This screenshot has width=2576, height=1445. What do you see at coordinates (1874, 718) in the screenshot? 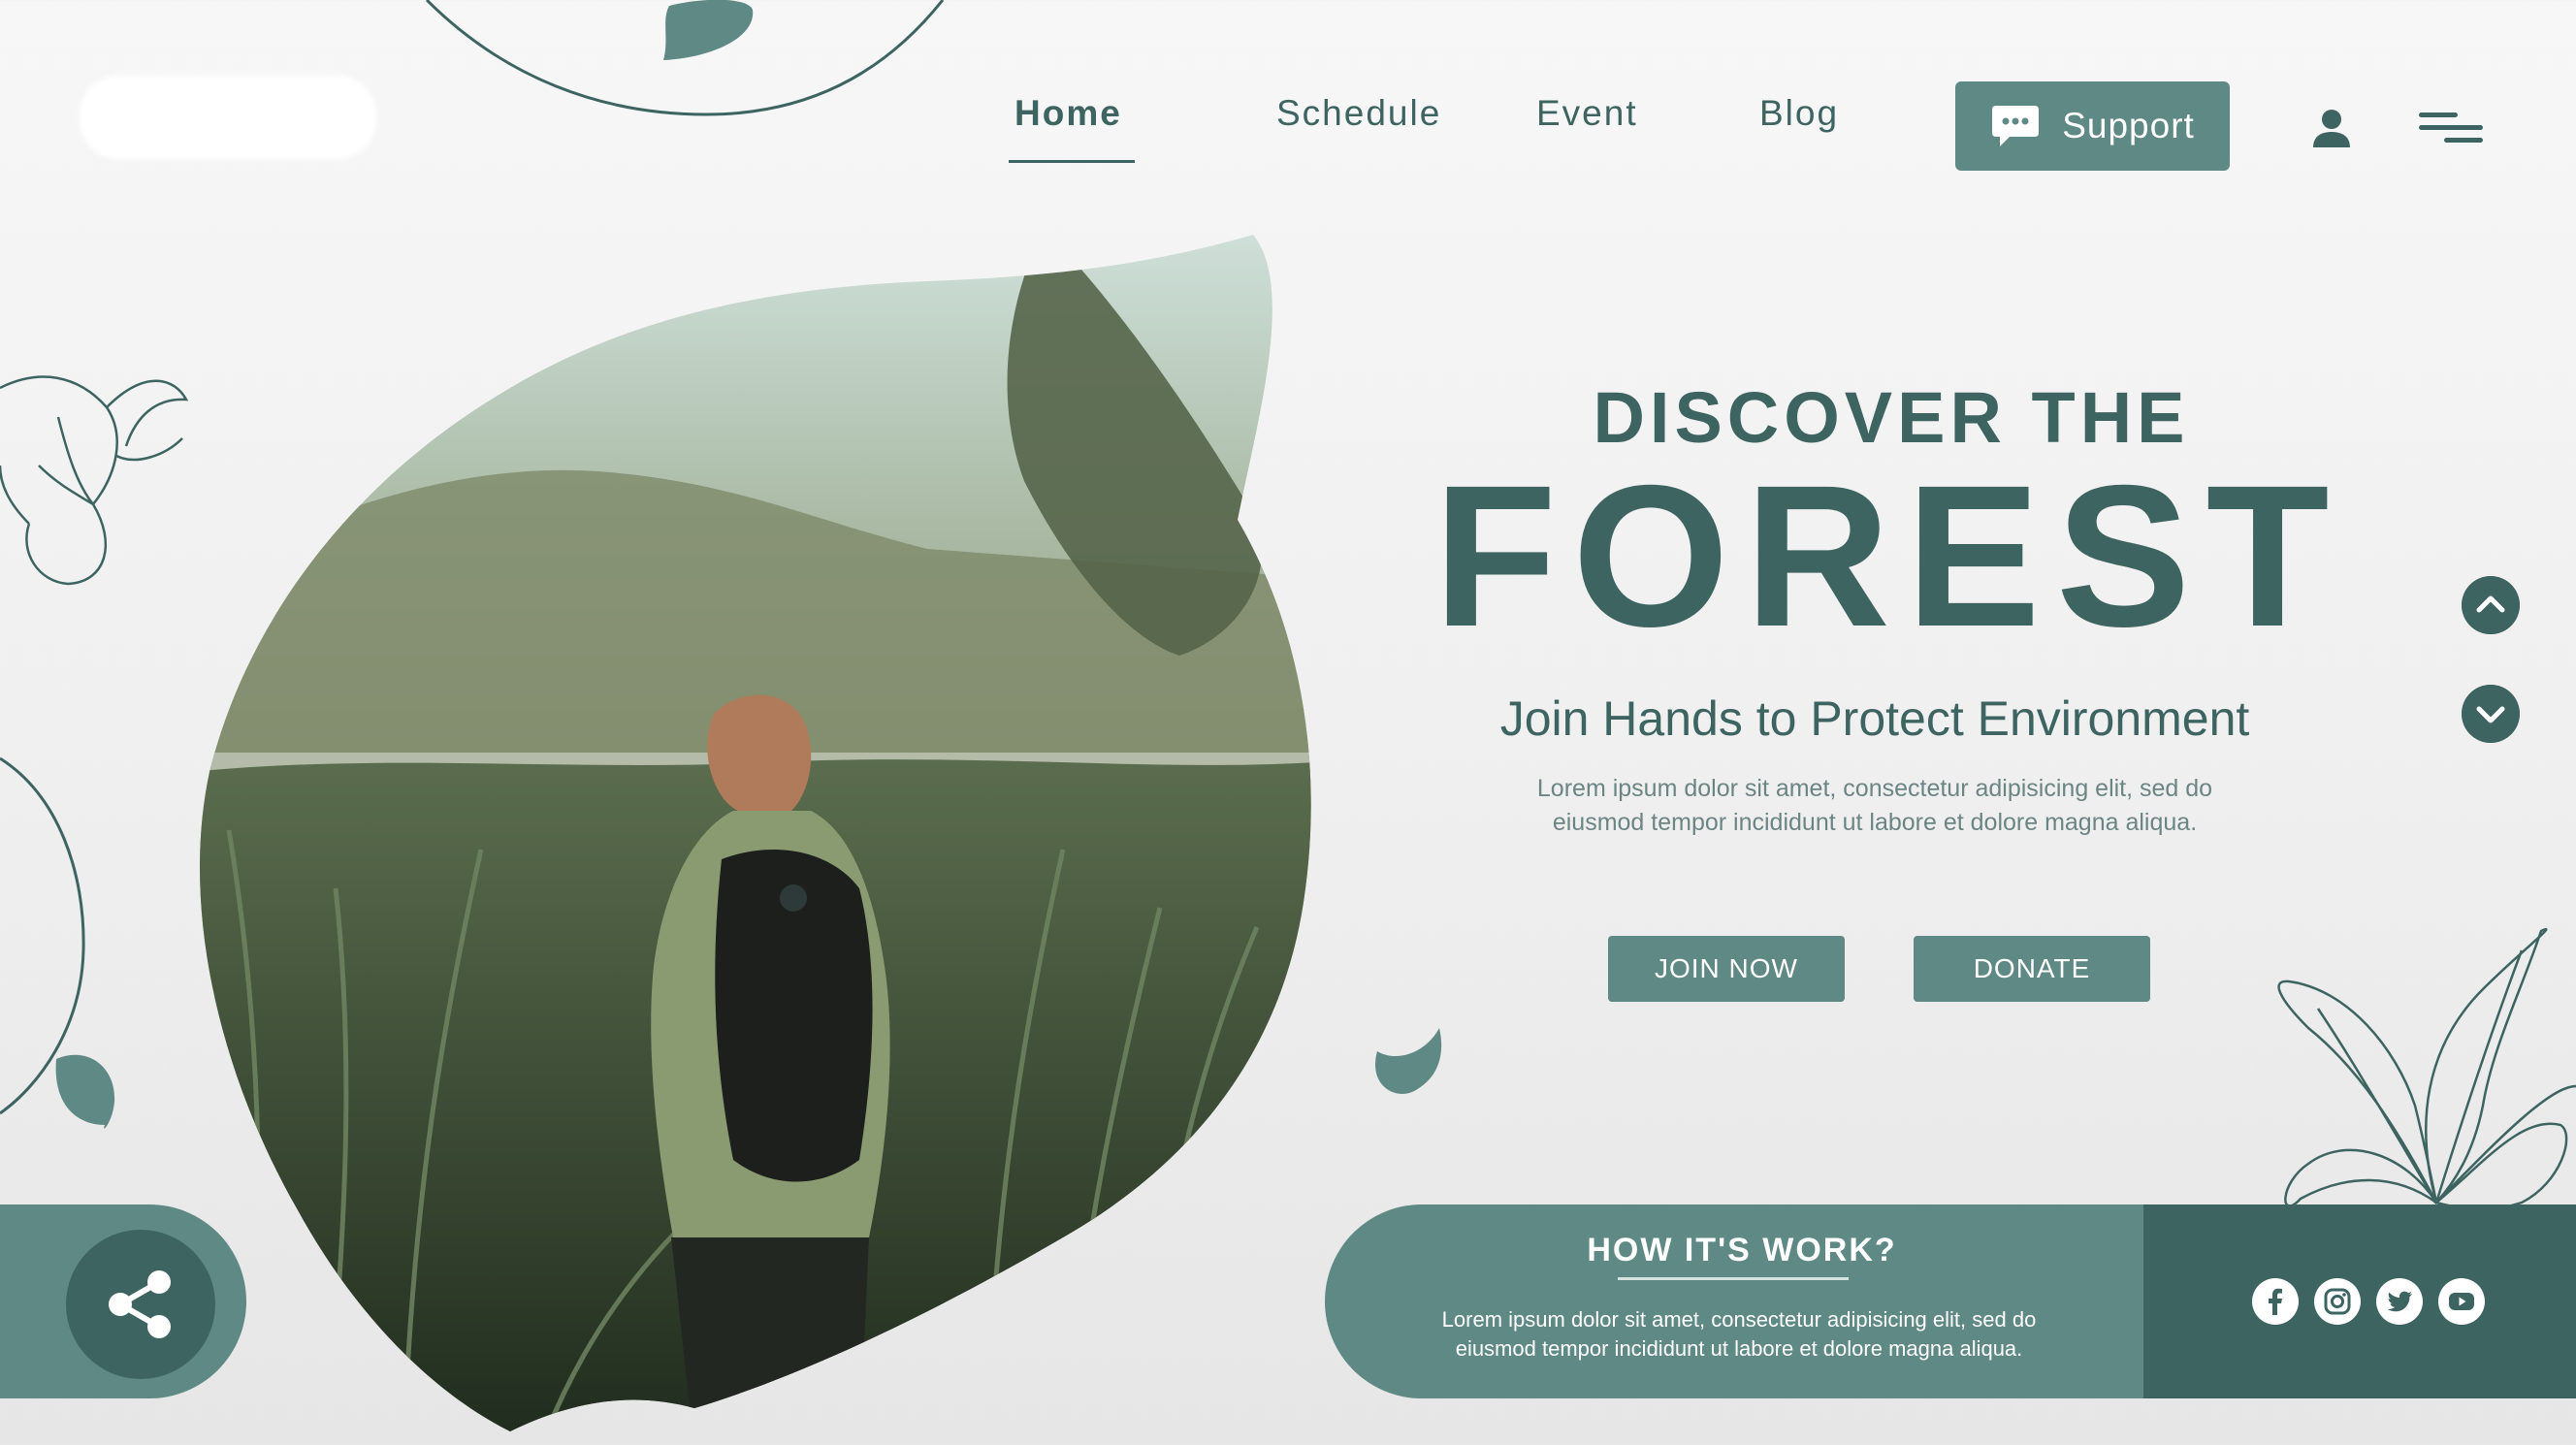
I see `hero-tagline: Join Hands to Protect Environment` at bounding box center [1874, 718].